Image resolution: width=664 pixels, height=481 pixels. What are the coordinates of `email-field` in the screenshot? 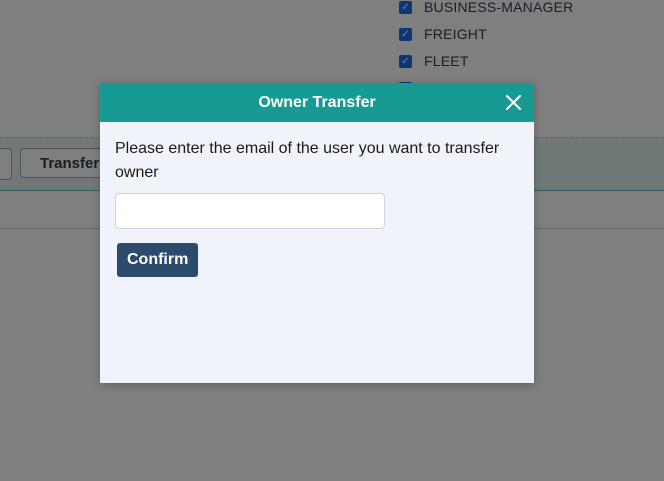 It's located at (250, 211).